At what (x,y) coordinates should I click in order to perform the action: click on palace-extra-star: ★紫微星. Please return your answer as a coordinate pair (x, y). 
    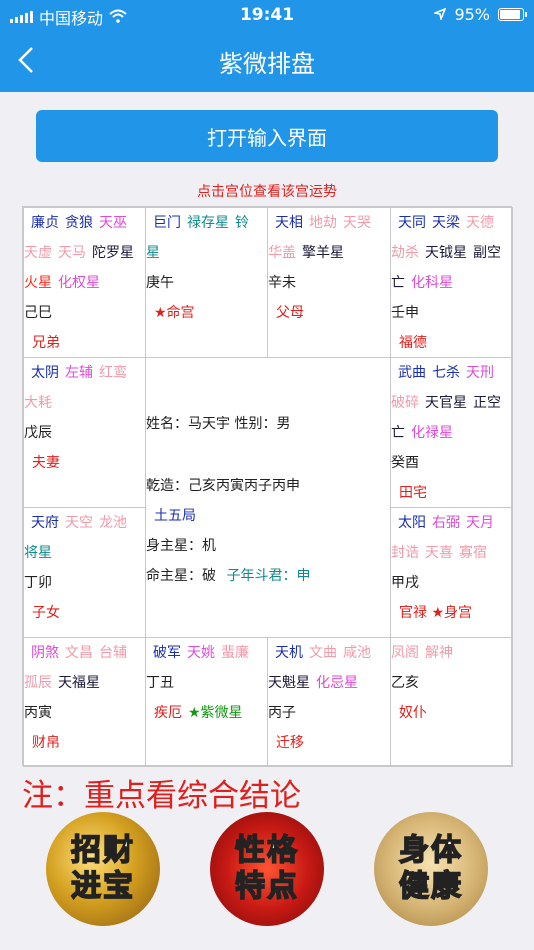
    Looking at the image, I should click on (215, 713).